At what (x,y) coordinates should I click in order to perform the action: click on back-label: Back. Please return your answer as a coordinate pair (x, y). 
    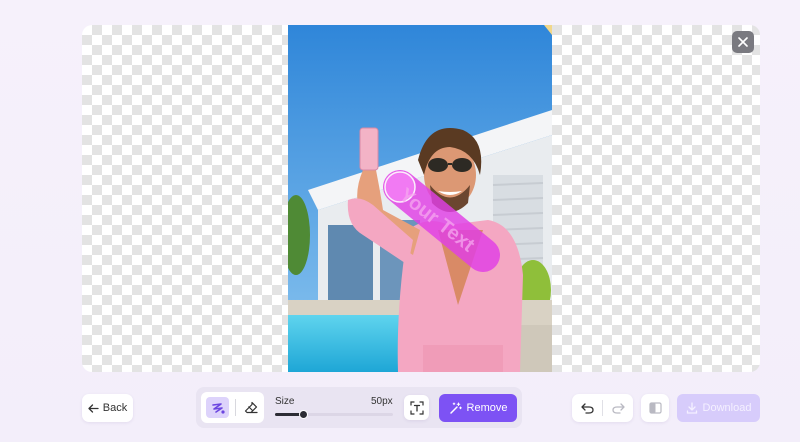
    Looking at the image, I should click on (115, 408).